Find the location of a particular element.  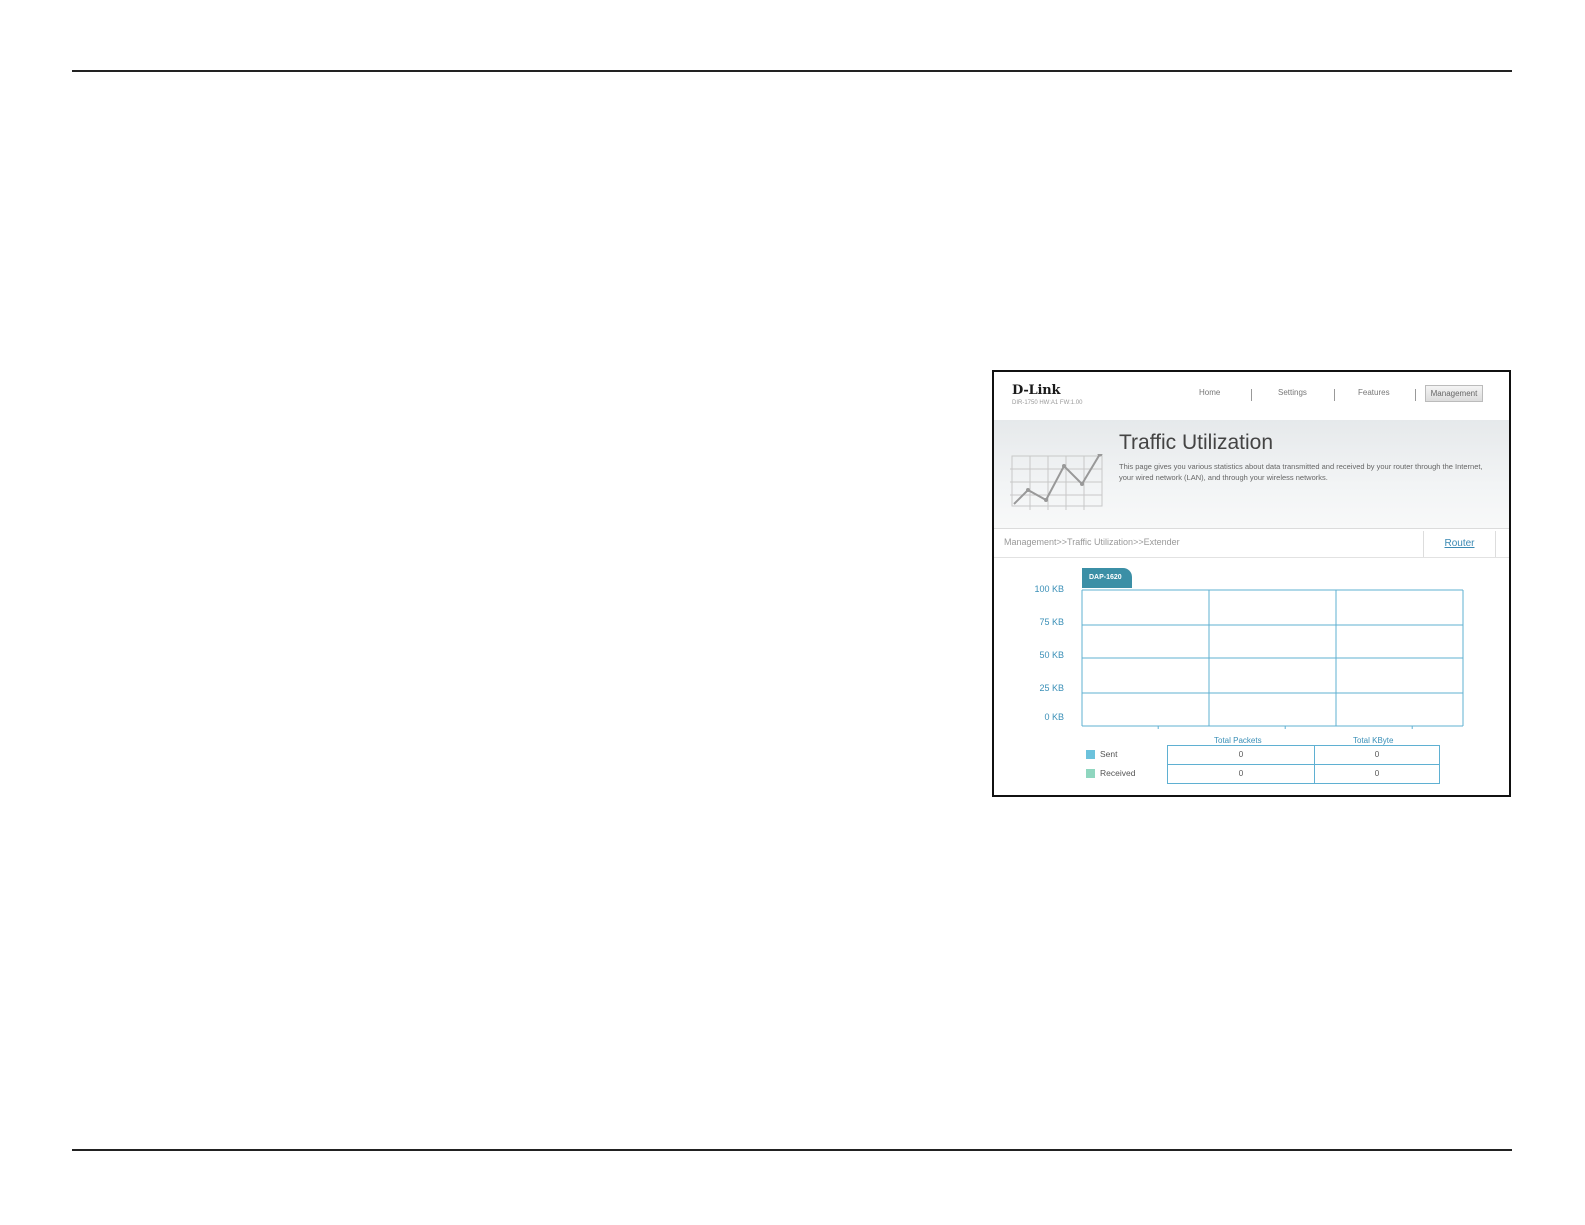

nav-settings: Settings is located at coordinates (1292, 392).